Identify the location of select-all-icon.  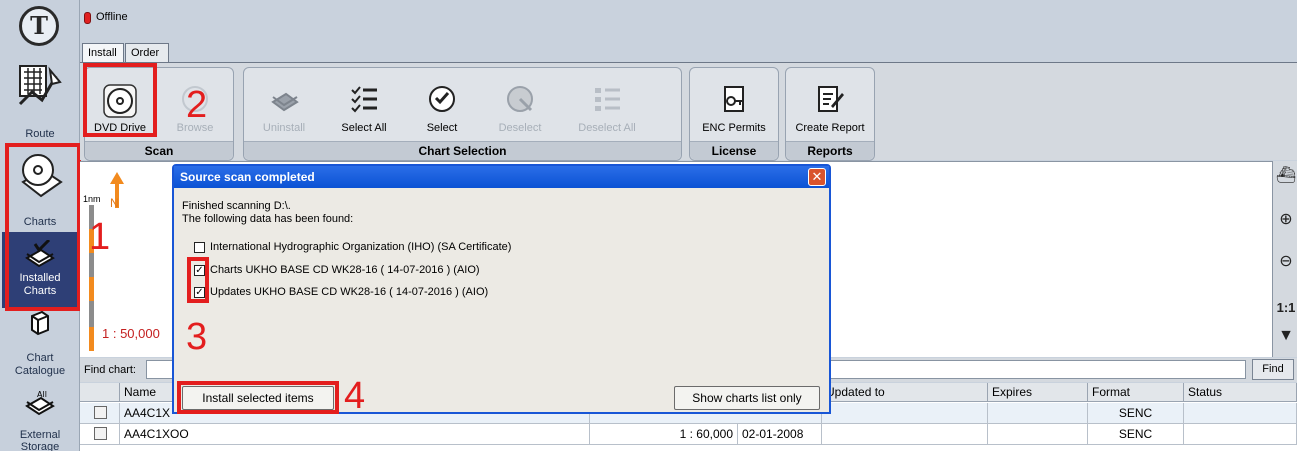
(364, 99).